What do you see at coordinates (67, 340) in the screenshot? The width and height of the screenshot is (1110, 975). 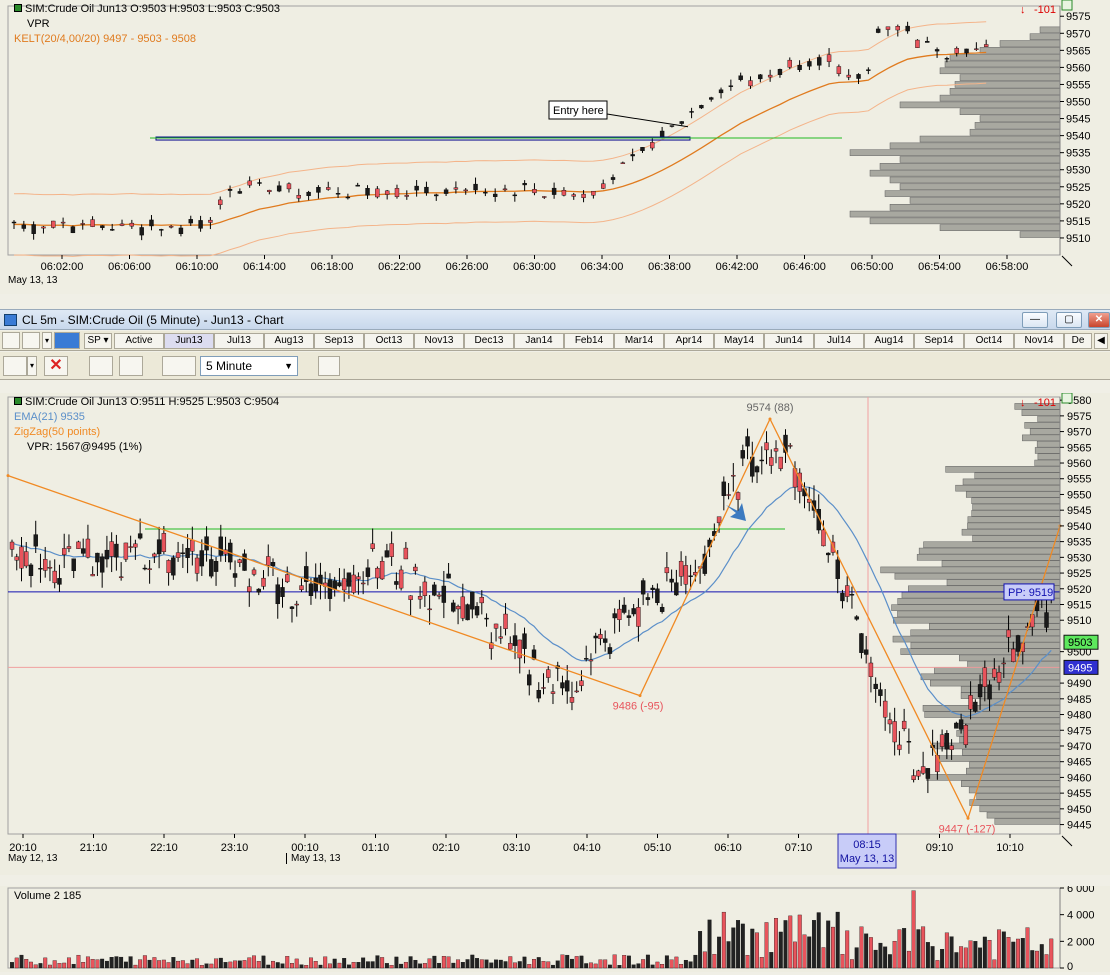 I see `instrument-icon` at bounding box center [67, 340].